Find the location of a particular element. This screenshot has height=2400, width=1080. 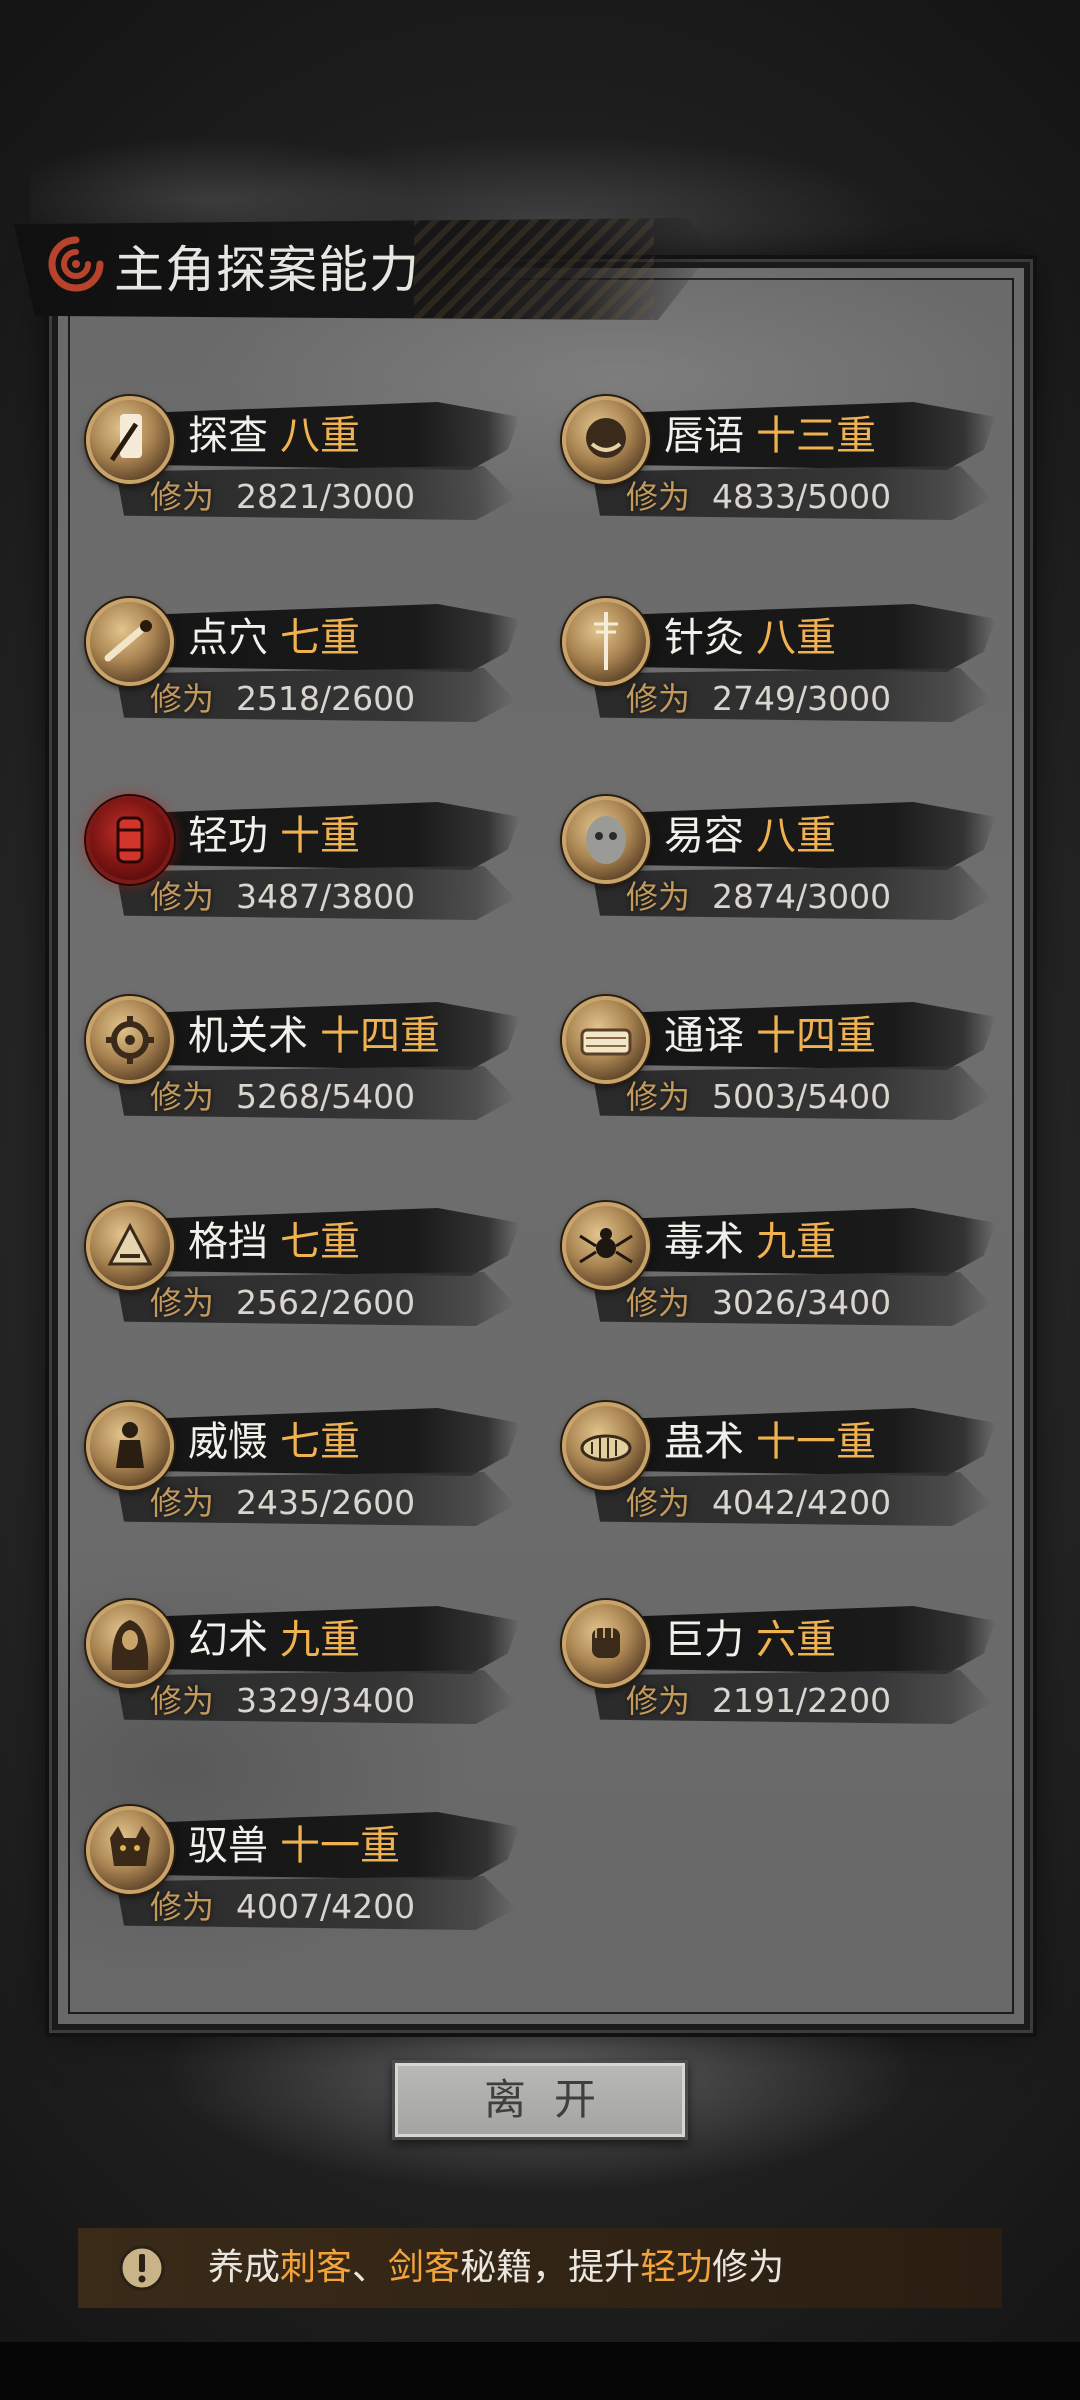

skill-card: 通译 十四重 修为 5003/5400 is located at coordinates (782, 1061).